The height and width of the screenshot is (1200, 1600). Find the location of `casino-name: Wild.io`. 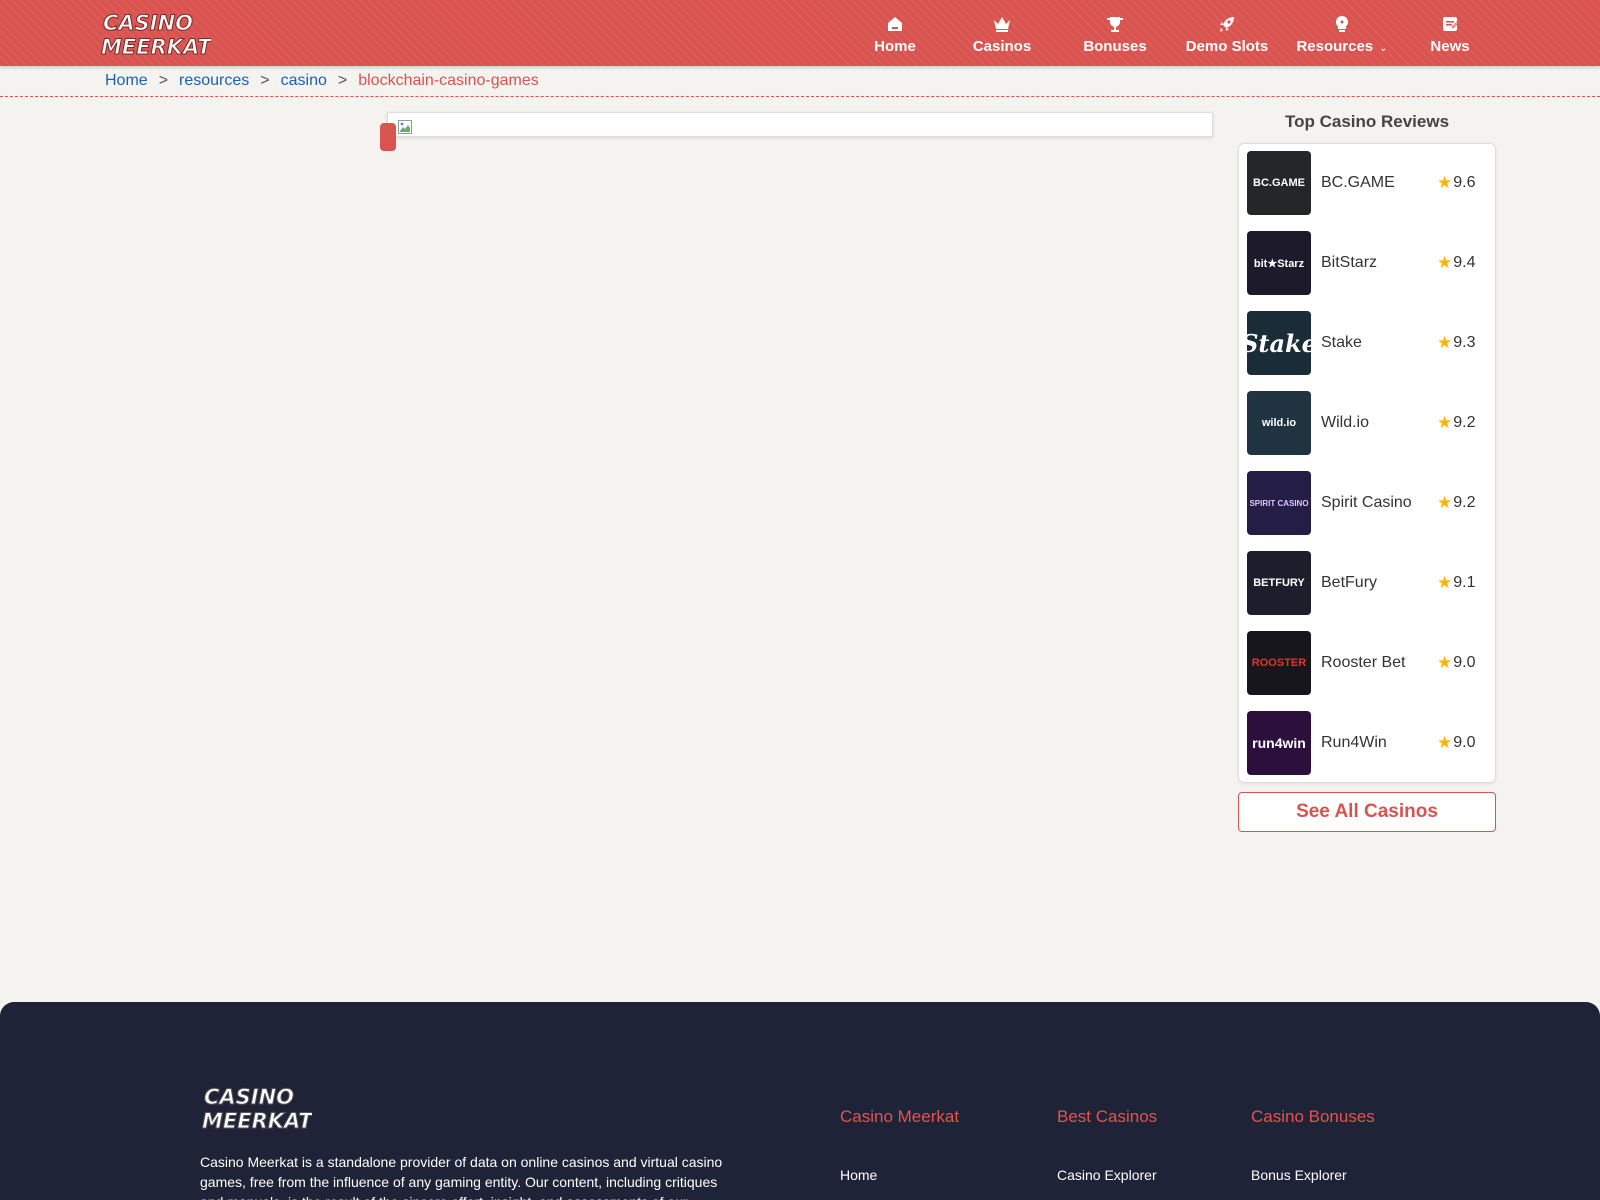

casino-name: Wild.io is located at coordinates (1345, 422).